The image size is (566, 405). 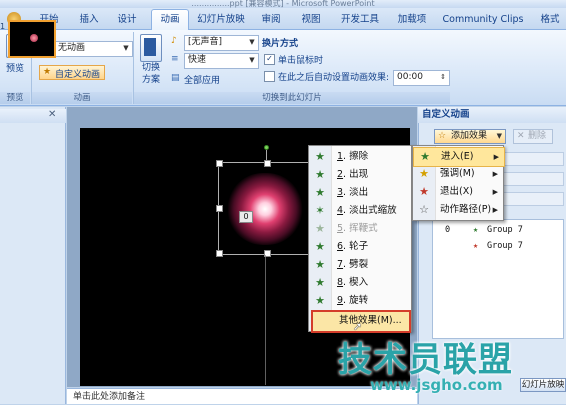 I want to click on selected-shape: 0, so click(x=265, y=208).